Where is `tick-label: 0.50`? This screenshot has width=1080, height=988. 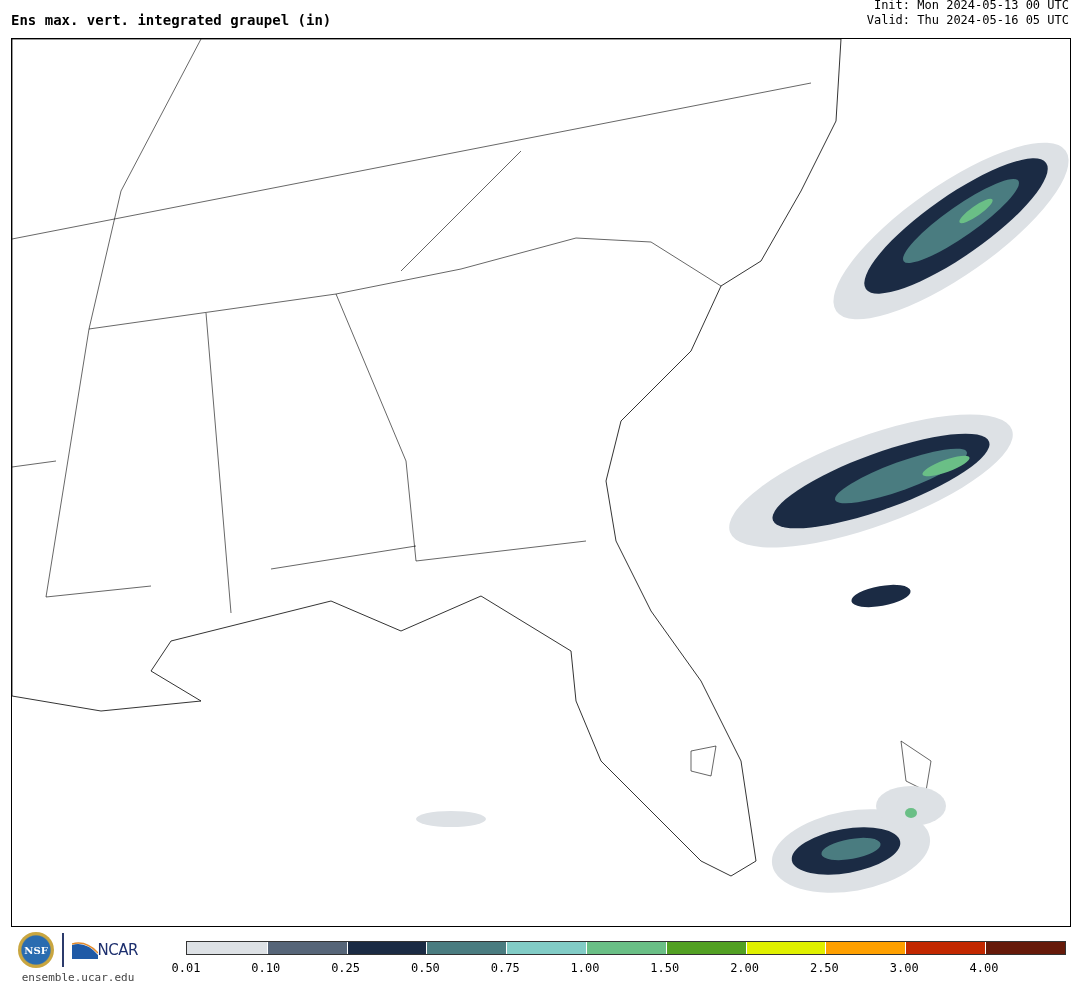 tick-label: 0.50 is located at coordinates (425, 968).